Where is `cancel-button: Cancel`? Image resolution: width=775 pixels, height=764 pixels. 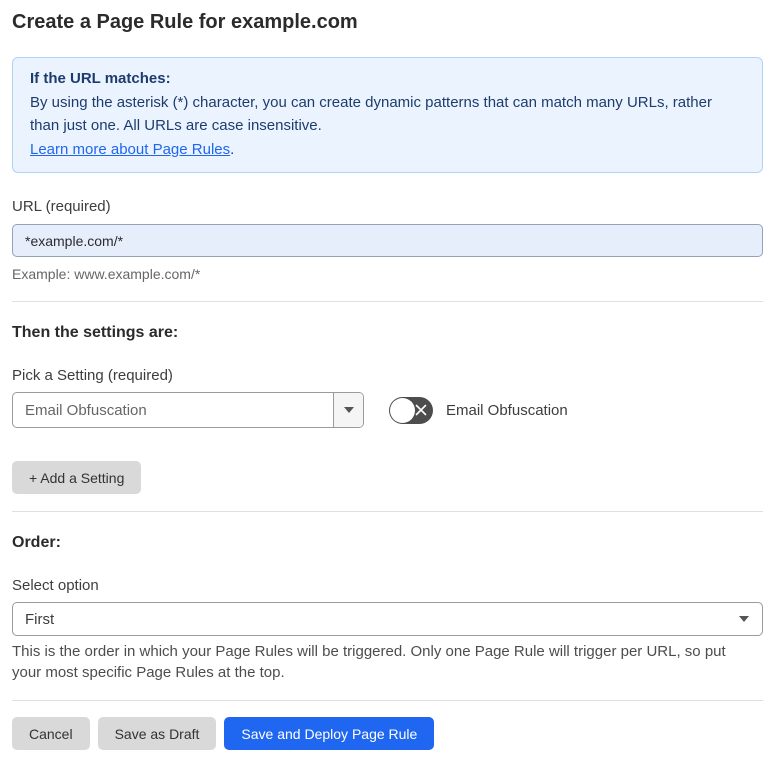 cancel-button: Cancel is located at coordinates (51, 733).